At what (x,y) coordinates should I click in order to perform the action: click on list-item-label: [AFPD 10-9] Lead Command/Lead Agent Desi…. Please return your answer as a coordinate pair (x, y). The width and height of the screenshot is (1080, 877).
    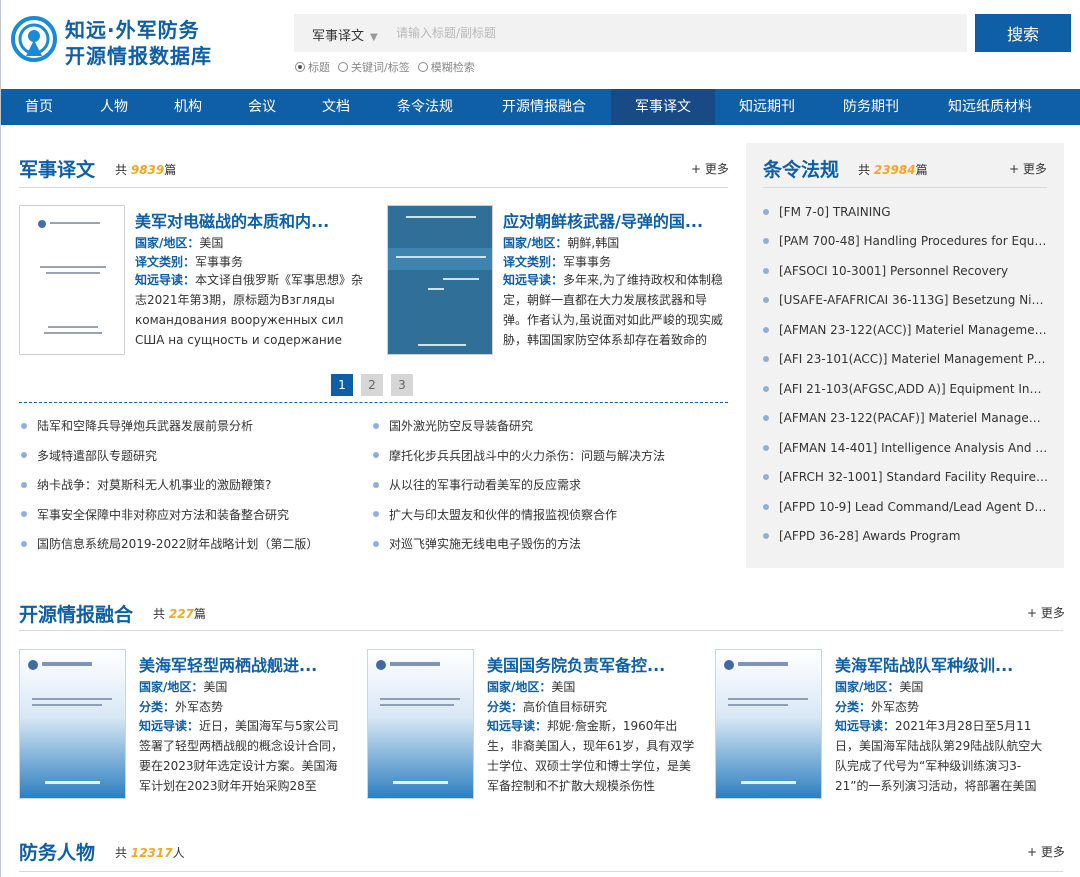
    Looking at the image, I should click on (913, 506).